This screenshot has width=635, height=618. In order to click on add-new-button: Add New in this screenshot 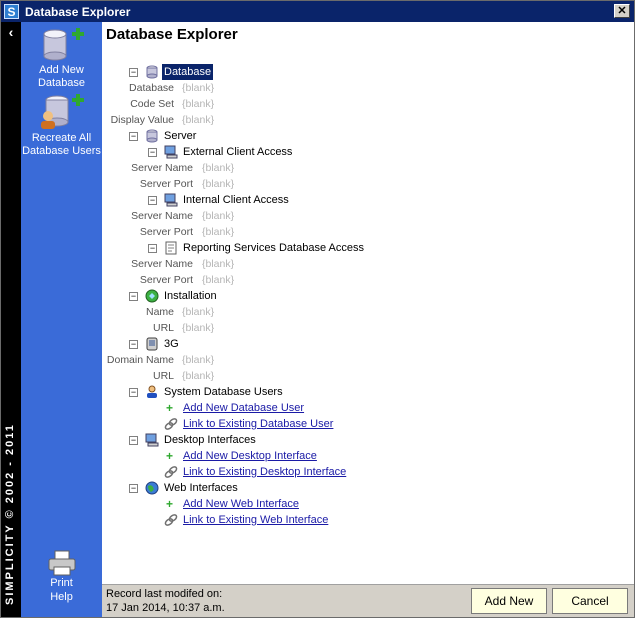, I will do `click(509, 601)`.